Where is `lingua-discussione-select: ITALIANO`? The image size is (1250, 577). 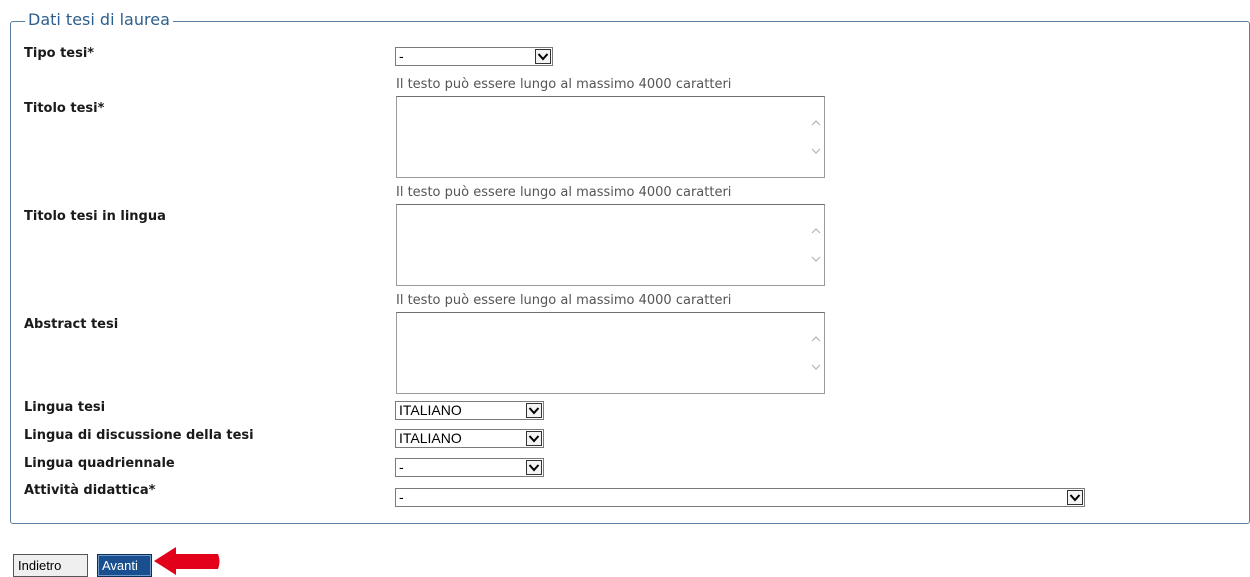
lingua-discussione-select: ITALIANO is located at coordinates (469, 438).